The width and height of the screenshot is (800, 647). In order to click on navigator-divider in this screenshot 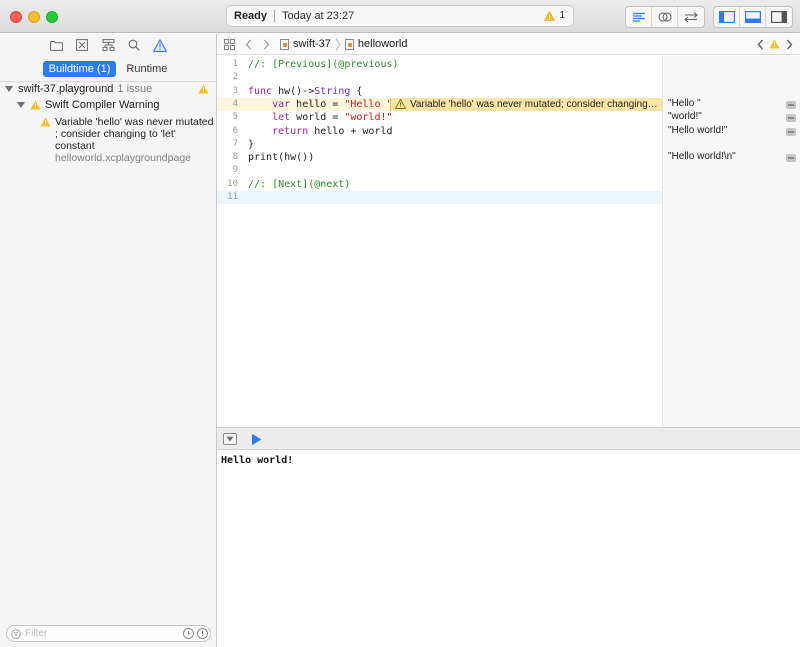, I will do `click(108, 81)`.